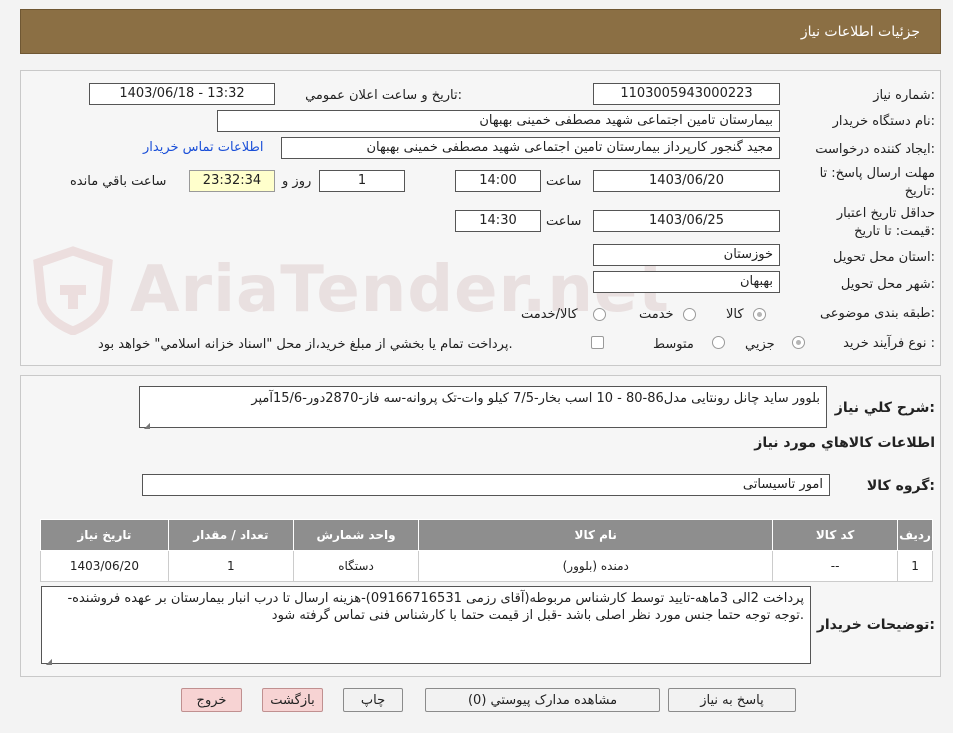 The height and width of the screenshot is (733, 953). What do you see at coordinates (686, 221) in the screenshot?
I see `validity-date-field: 1403/06/25` at bounding box center [686, 221].